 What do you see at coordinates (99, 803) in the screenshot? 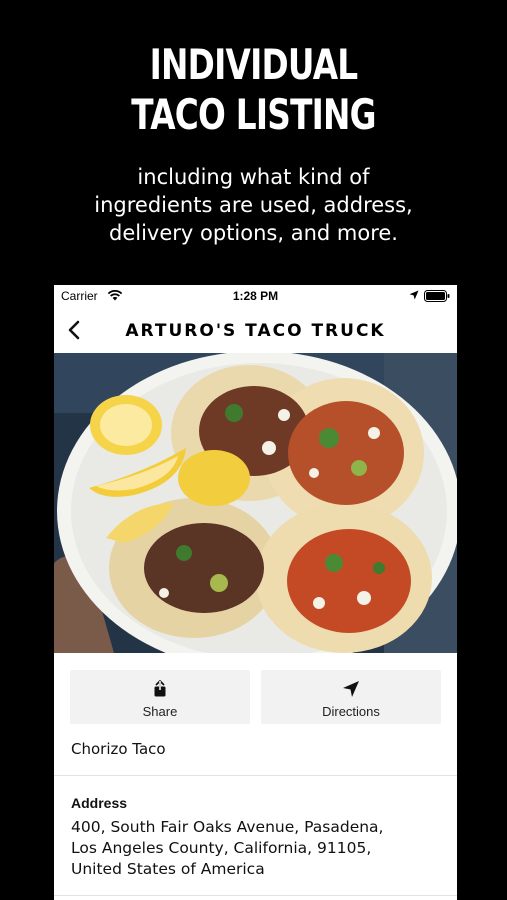
I see `address-label: Address` at bounding box center [99, 803].